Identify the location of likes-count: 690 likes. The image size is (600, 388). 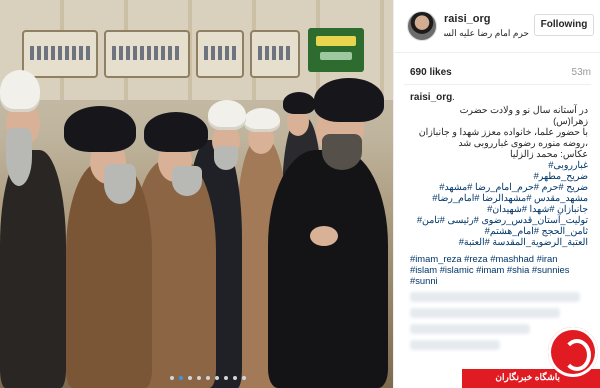
(431, 72).